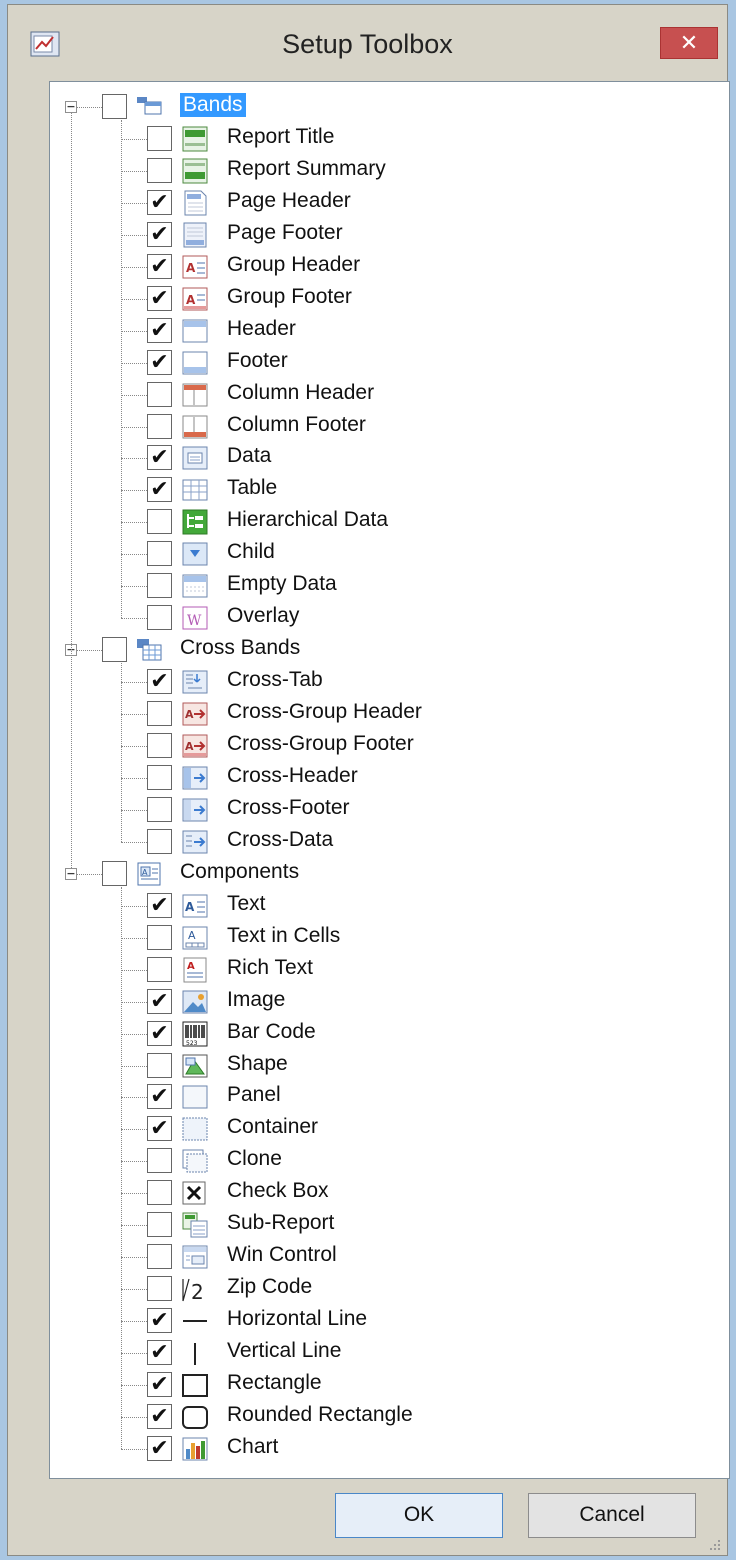  What do you see at coordinates (380, 1002) in the screenshot?
I see `tree-item-image: ✔ Image` at bounding box center [380, 1002].